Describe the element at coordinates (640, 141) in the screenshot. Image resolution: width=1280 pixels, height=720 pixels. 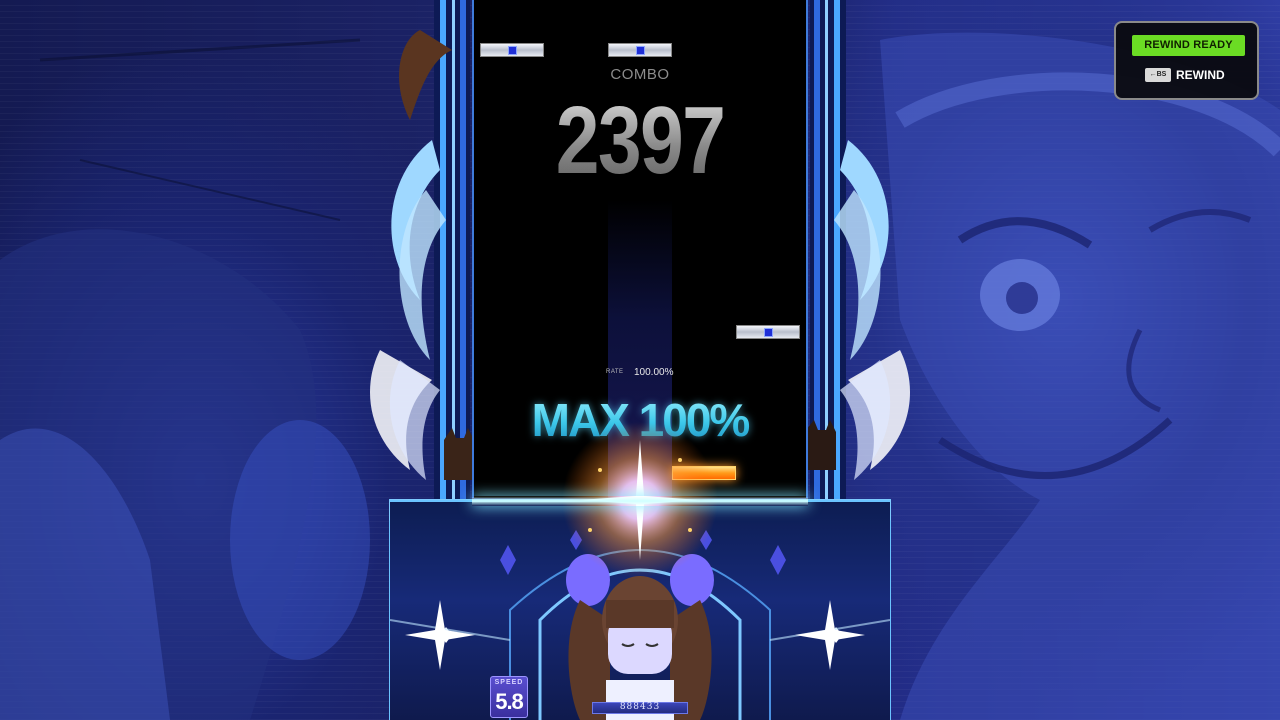
I see `combo-counter: 2397` at that location.